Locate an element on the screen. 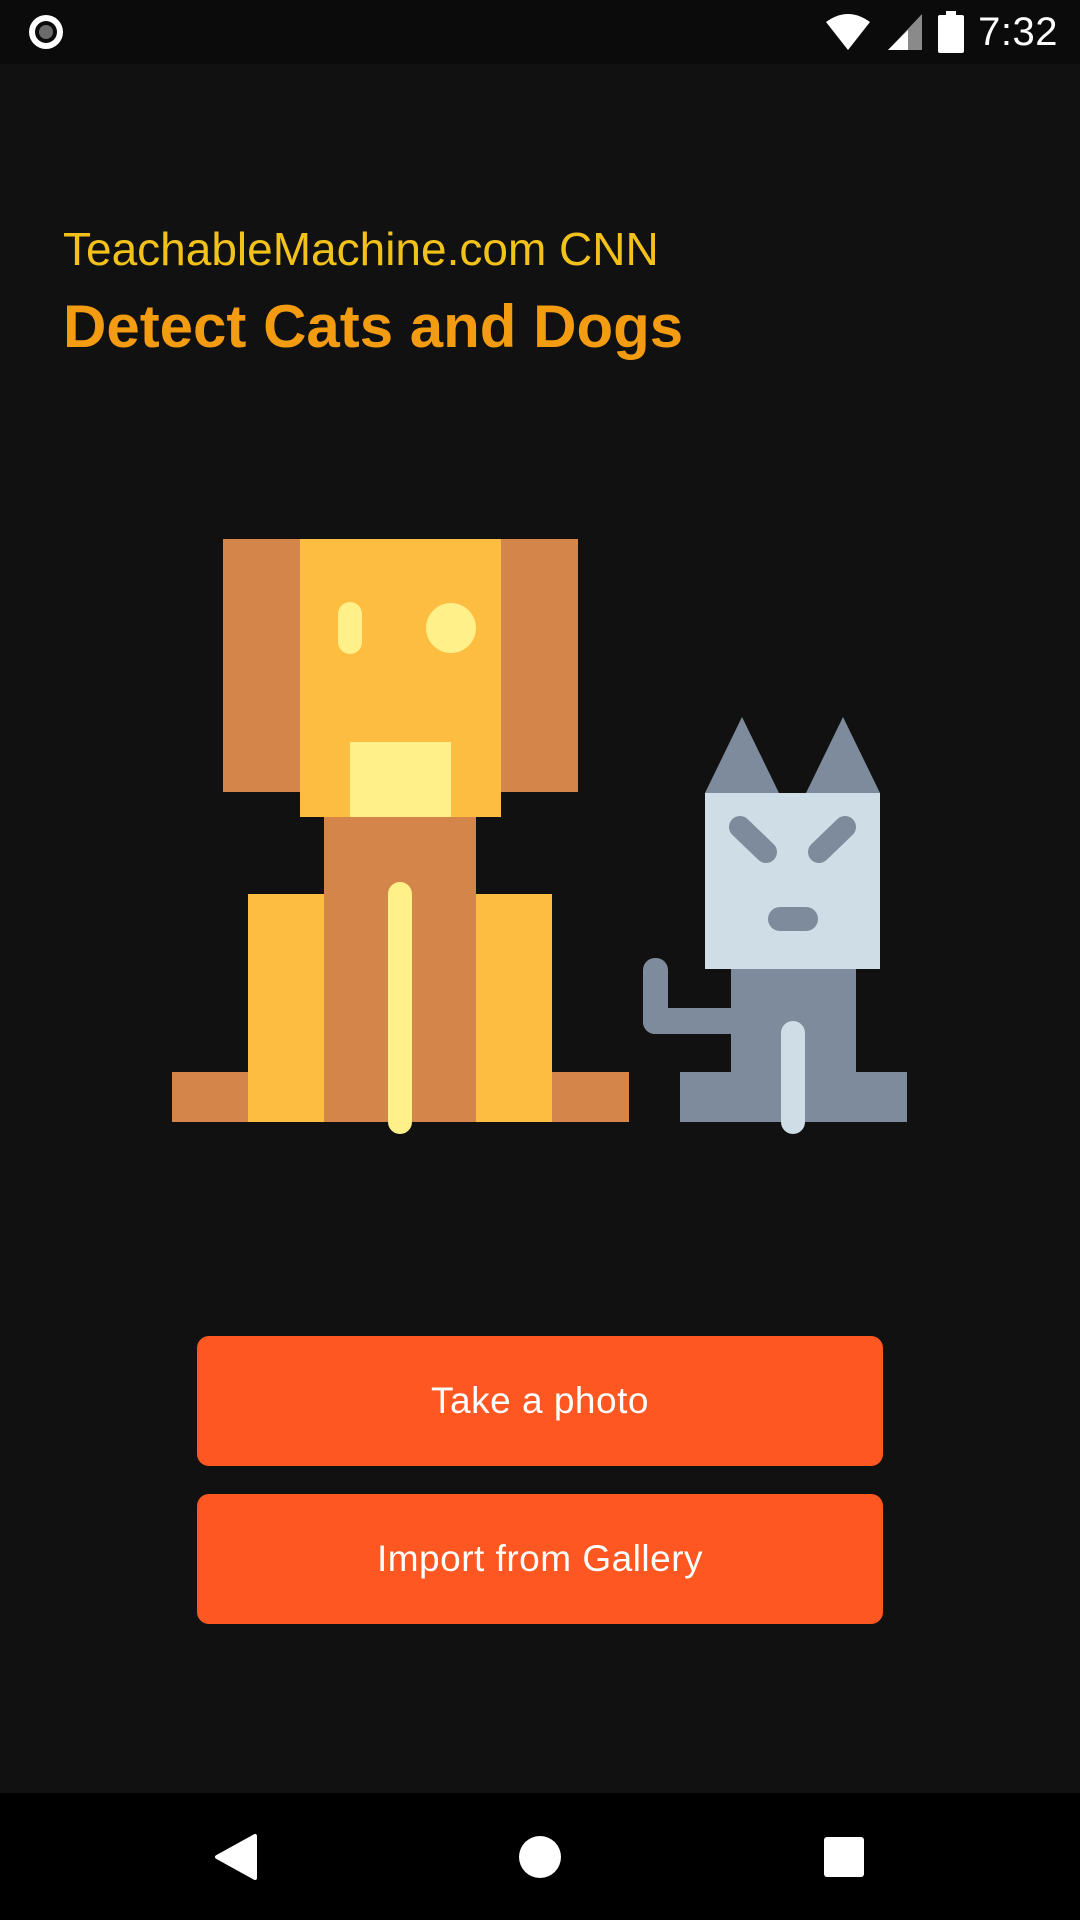 This screenshot has width=1080, height=1920. recents-icon is located at coordinates (844, 1856).